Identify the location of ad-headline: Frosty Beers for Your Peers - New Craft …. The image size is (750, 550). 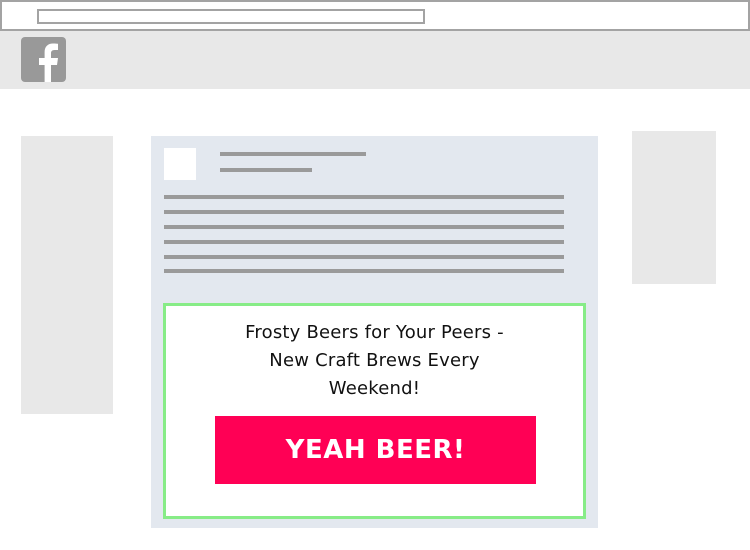
(374, 360).